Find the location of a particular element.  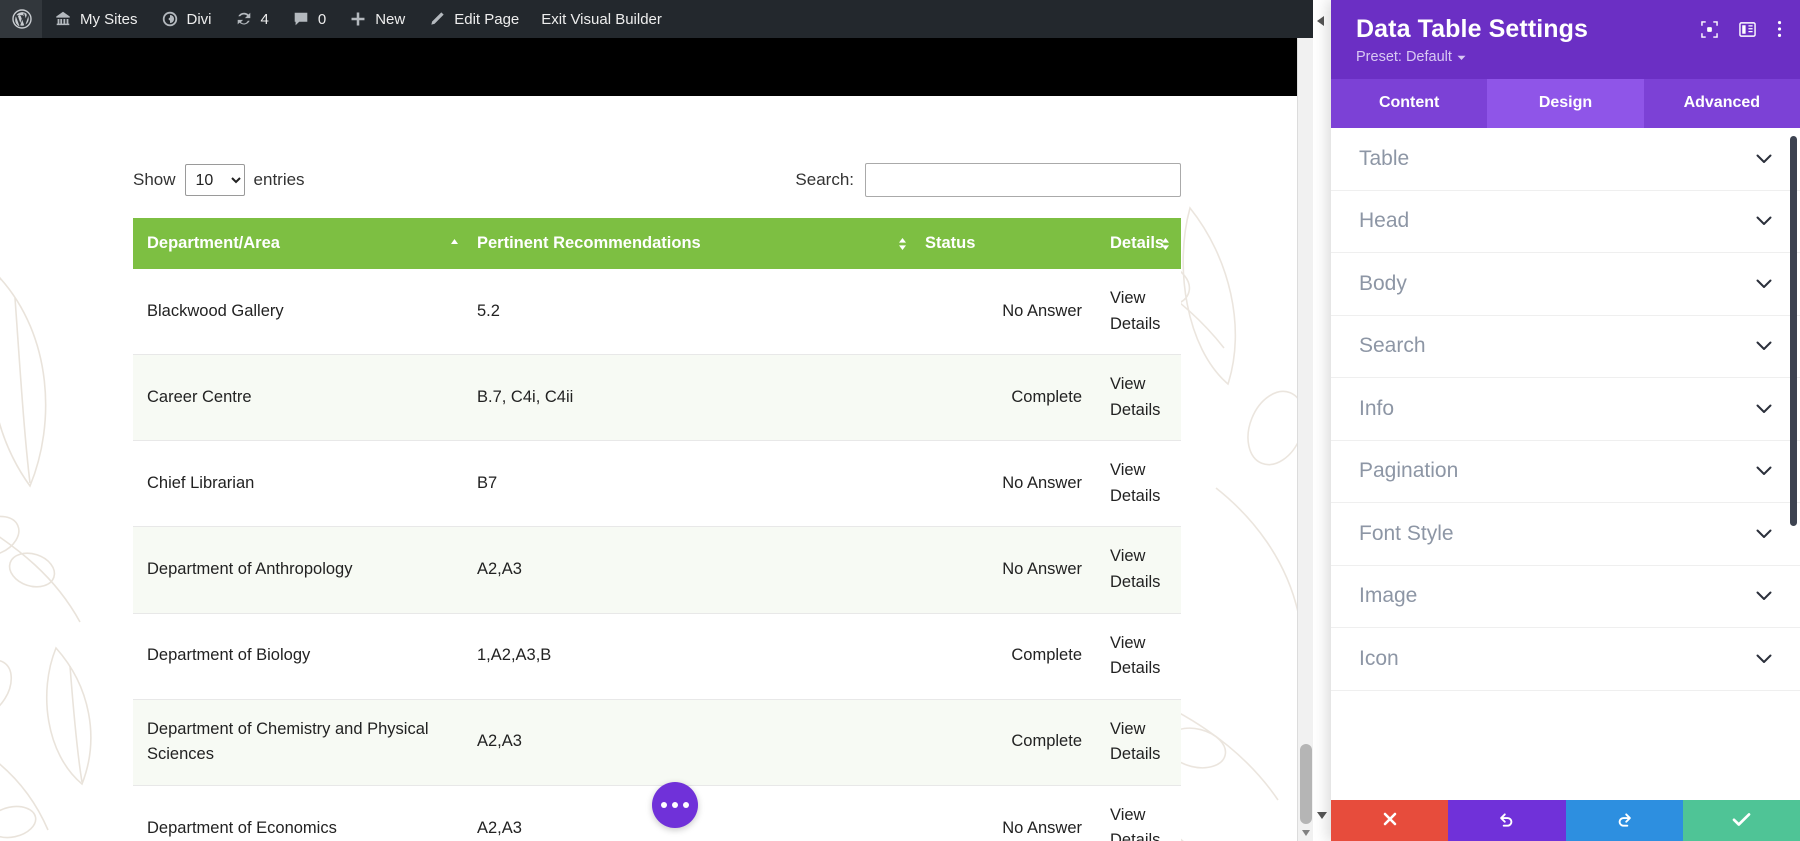

entries-label: entries is located at coordinates (279, 179).